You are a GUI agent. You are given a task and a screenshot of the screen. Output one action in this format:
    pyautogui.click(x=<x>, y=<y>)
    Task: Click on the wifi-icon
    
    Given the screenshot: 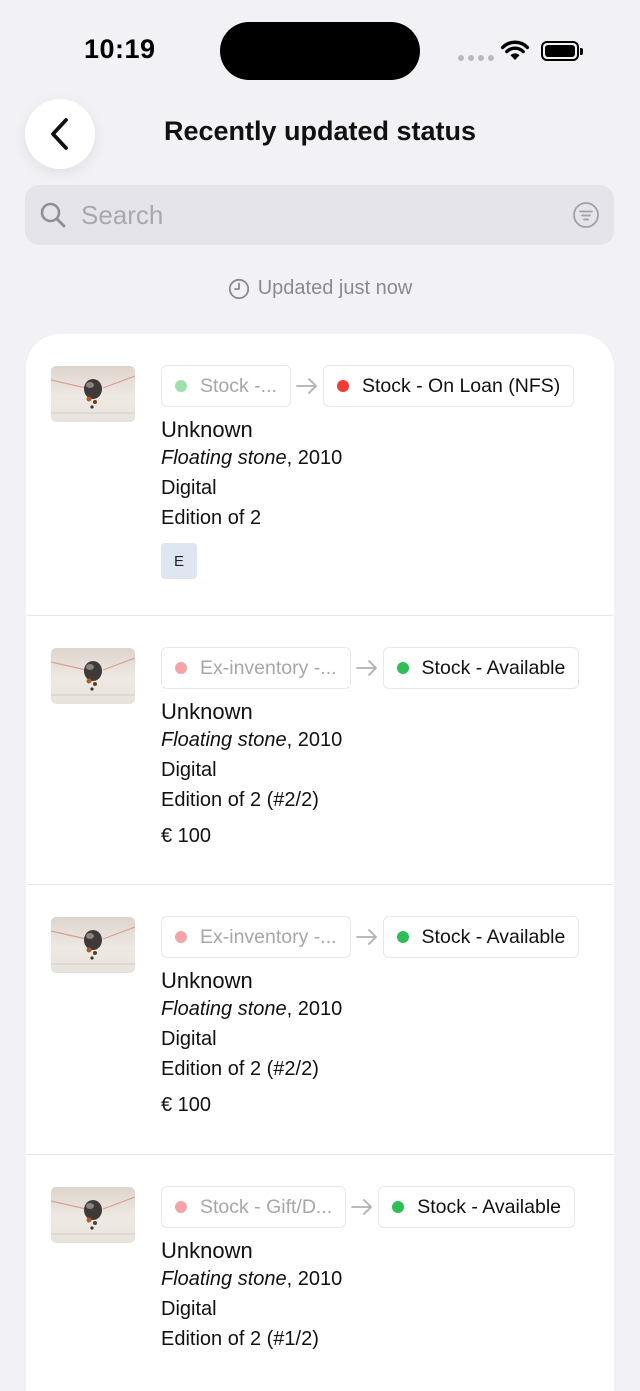 What is the action you would take?
    pyautogui.click(x=515, y=53)
    